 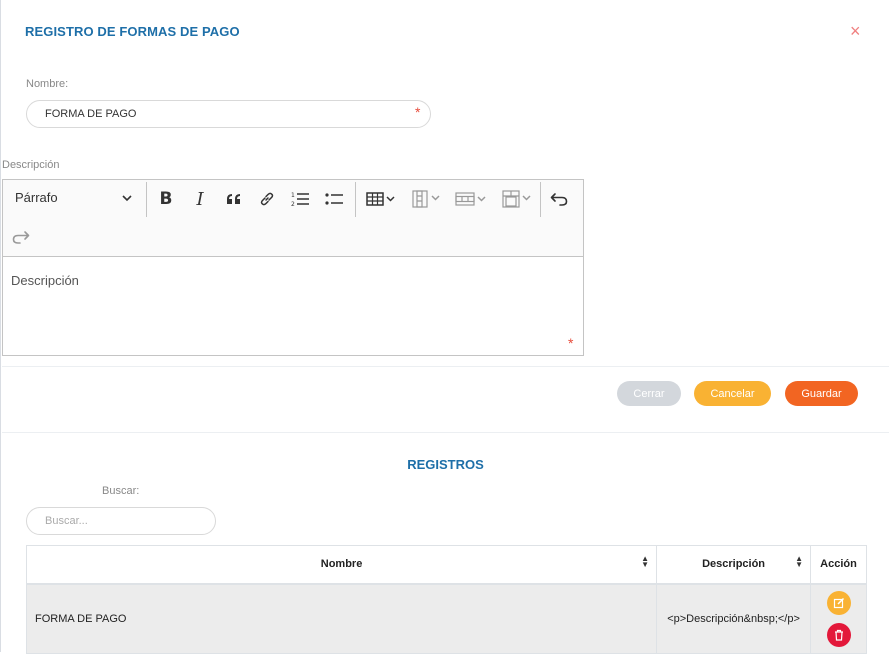 I want to click on delete-button, so click(x=838, y=634).